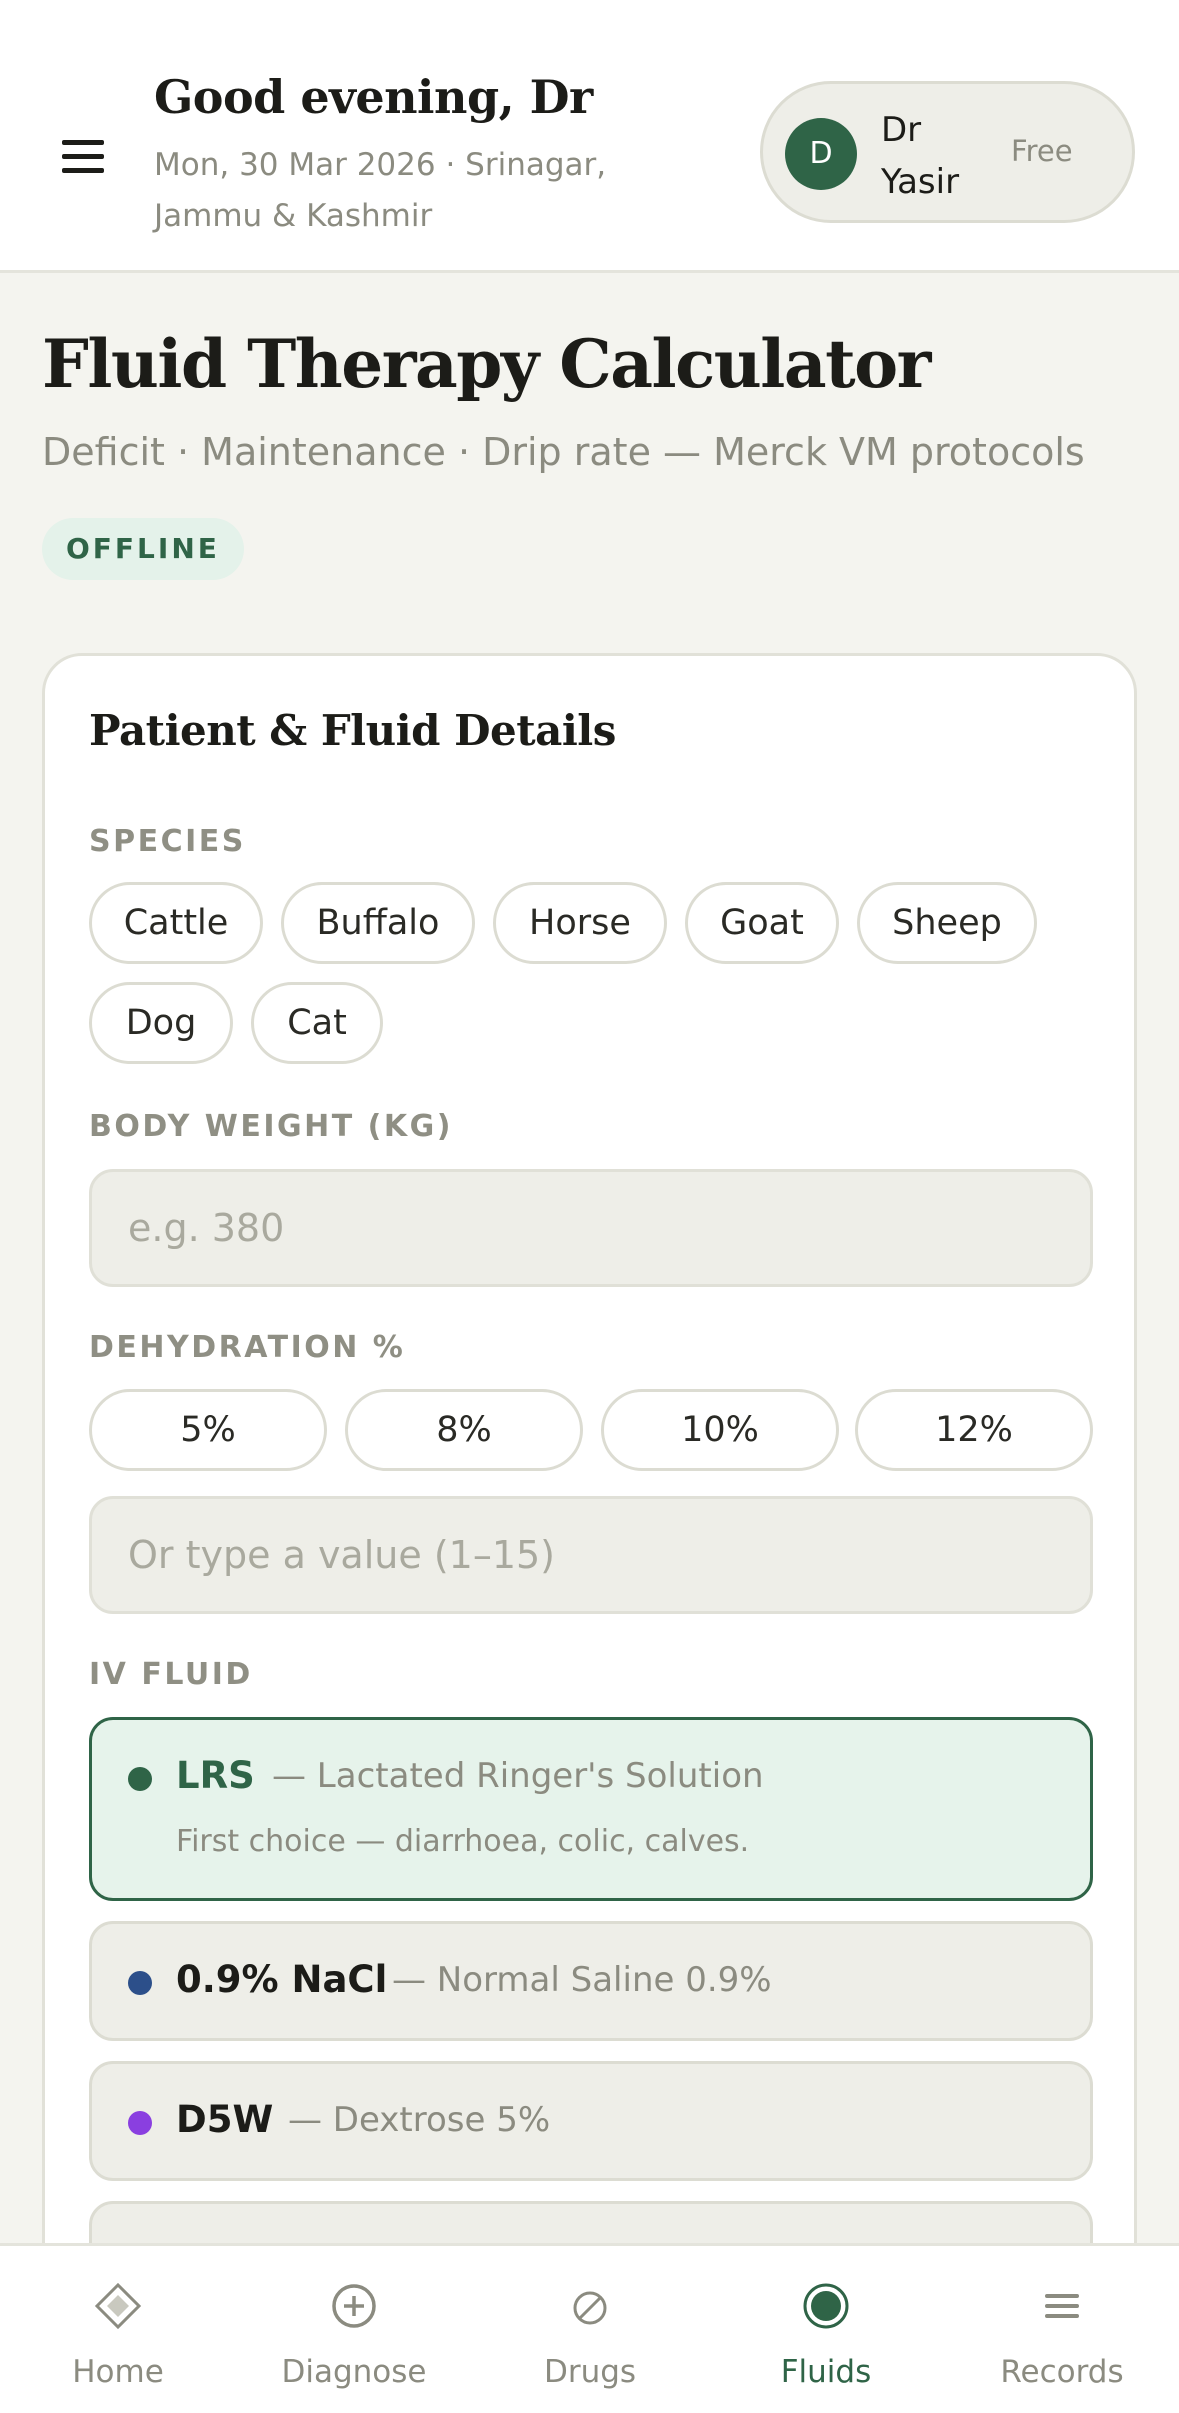 The image size is (1179, 2413). Describe the element at coordinates (591, 1228) in the screenshot. I see `weight-input` at that location.